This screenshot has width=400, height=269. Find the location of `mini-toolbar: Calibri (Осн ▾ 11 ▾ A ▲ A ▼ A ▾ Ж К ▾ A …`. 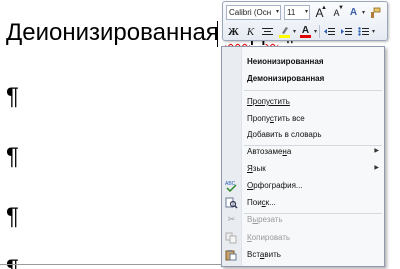

mini-toolbar: Calibri (Осн ▾ 11 ▾ A ▲ A ▼ A ▾ Ж К ▾ A … is located at coordinates (305, 21).